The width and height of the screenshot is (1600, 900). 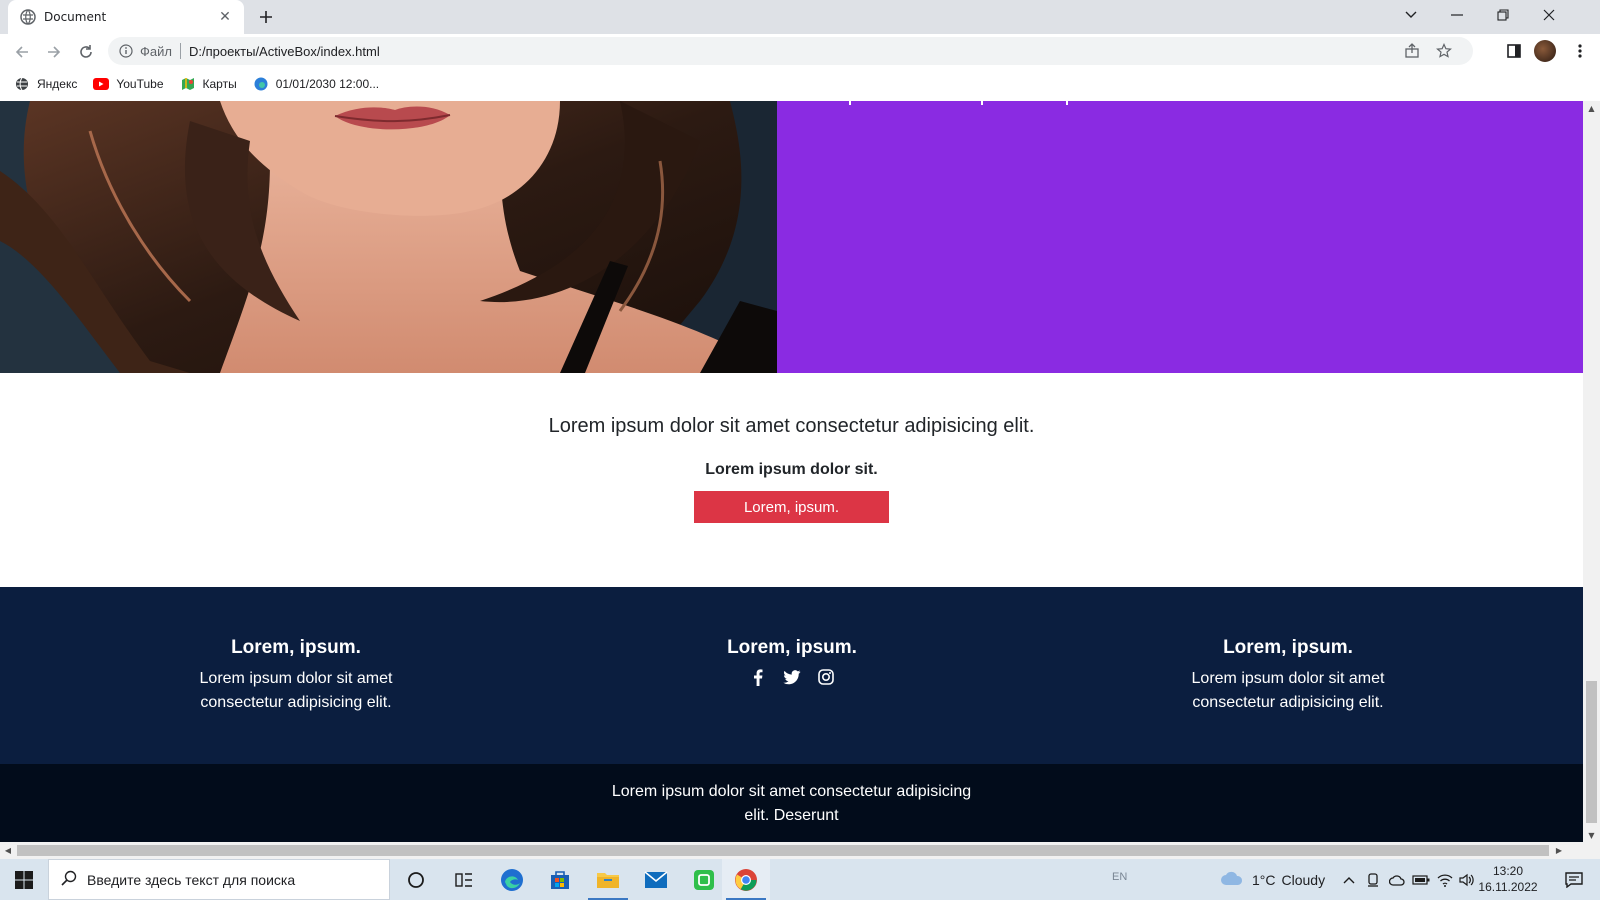 I want to click on onedrive-icon, so click(x=1397, y=879).